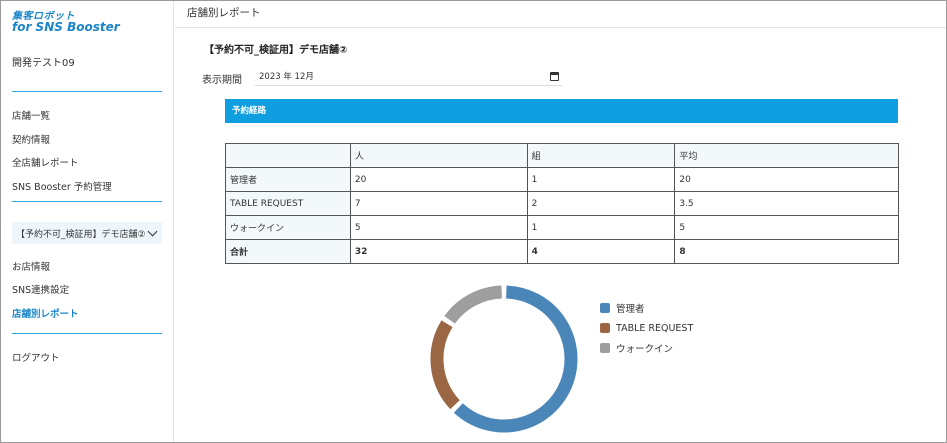 The height and width of the screenshot is (443, 947). What do you see at coordinates (560, 14) in the screenshot?
I see `page-header: 店舗別レポート` at bounding box center [560, 14].